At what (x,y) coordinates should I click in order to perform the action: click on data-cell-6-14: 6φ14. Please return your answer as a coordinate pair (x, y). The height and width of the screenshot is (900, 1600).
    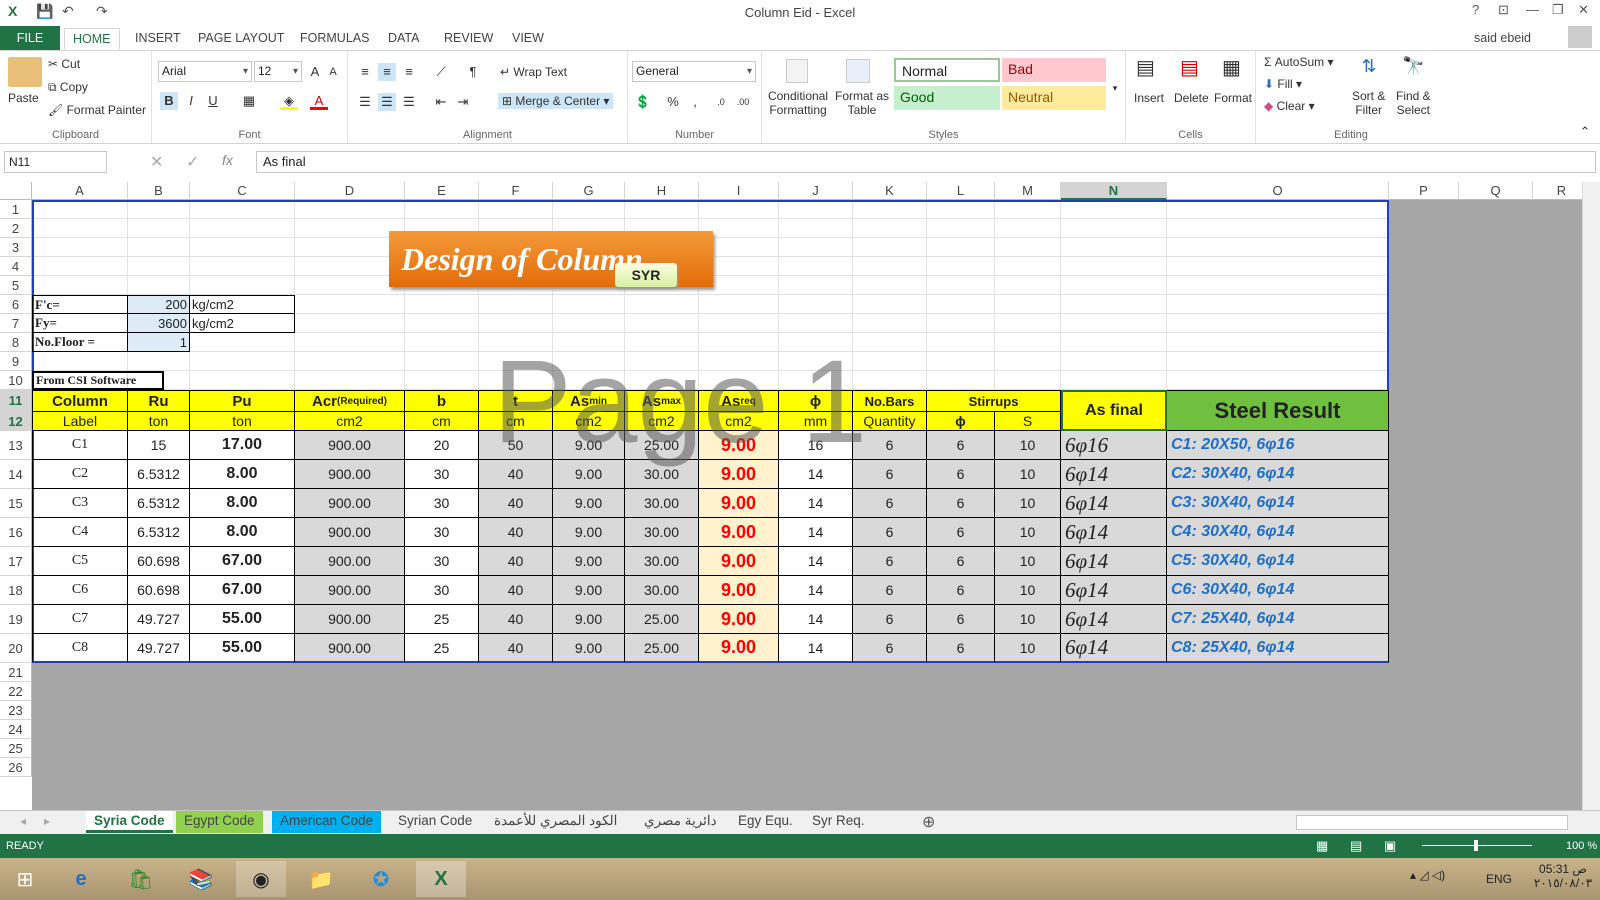
    Looking at the image, I should click on (1114, 590).